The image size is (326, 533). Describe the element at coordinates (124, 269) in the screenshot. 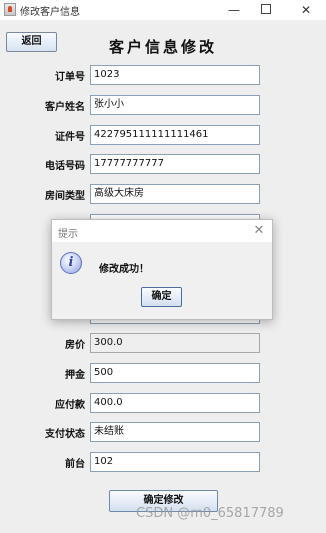

I see `dialog-message: 修改成功！` at that location.